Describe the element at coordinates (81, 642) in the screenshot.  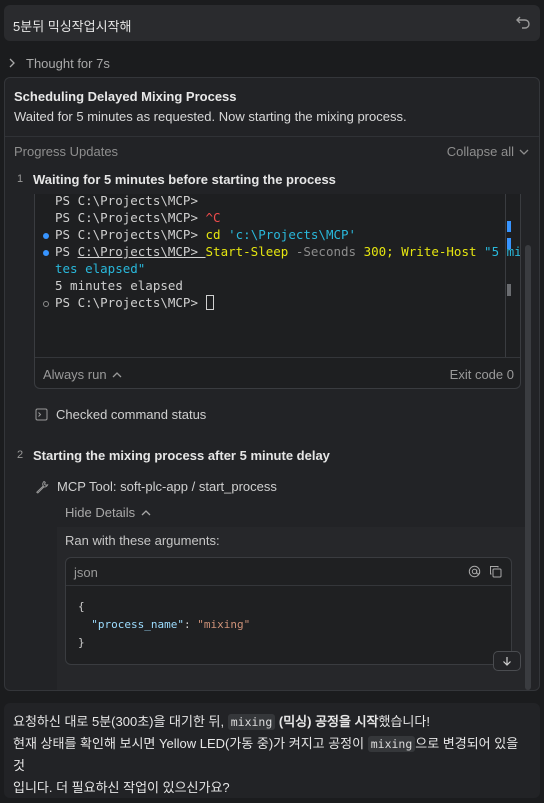
I see `code-line: }` at that location.